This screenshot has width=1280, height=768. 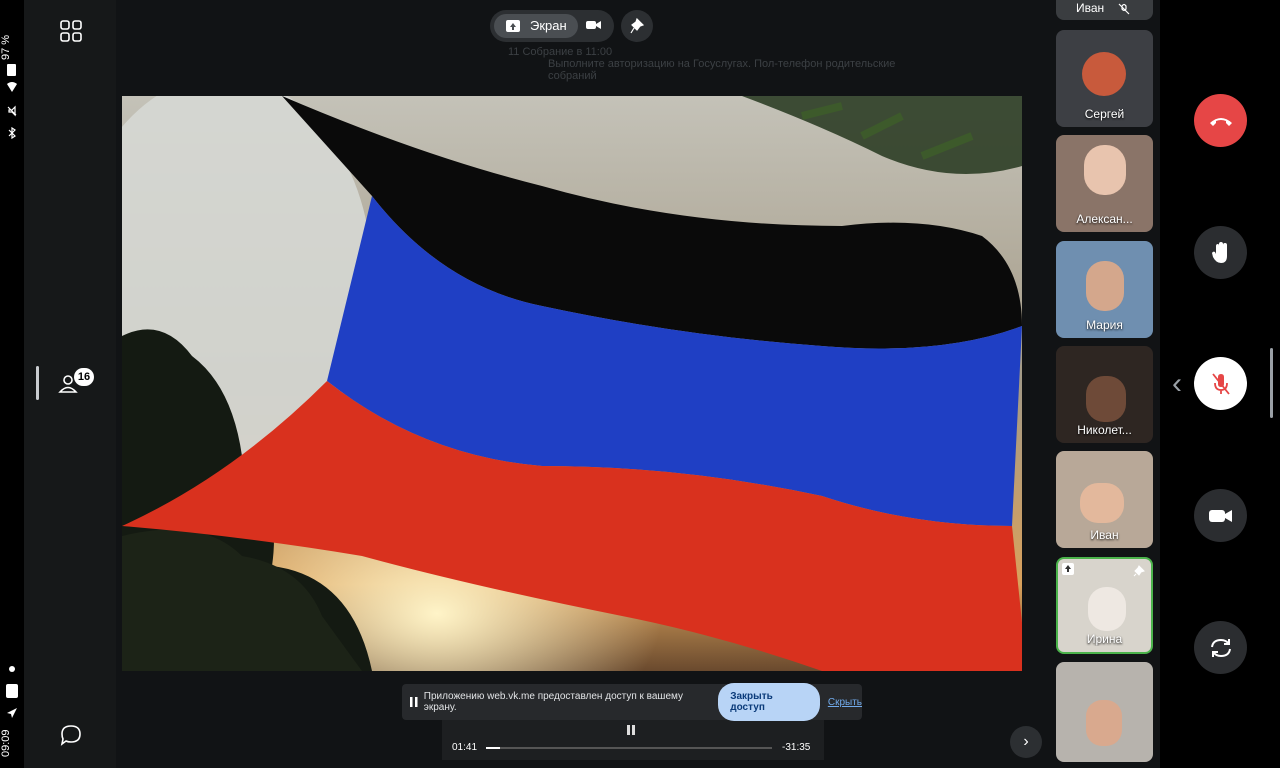 What do you see at coordinates (12, 86) in the screenshot?
I see `wifi-icon` at bounding box center [12, 86].